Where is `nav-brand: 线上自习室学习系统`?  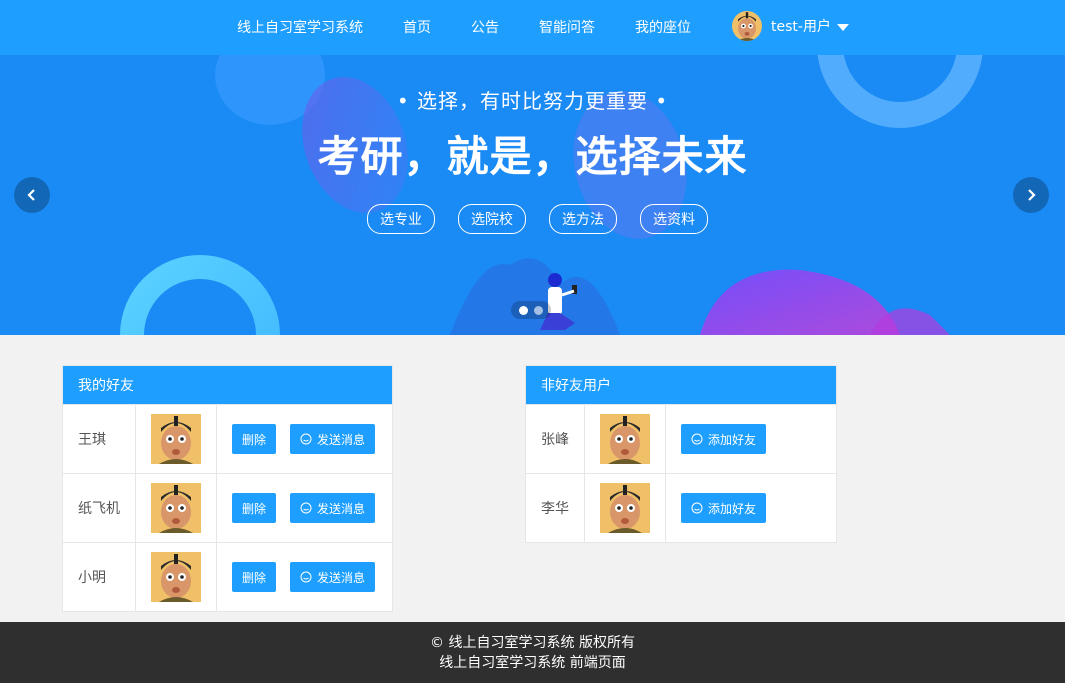 nav-brand: 线上自习室学习系统 is located at coordinates (300, 27).